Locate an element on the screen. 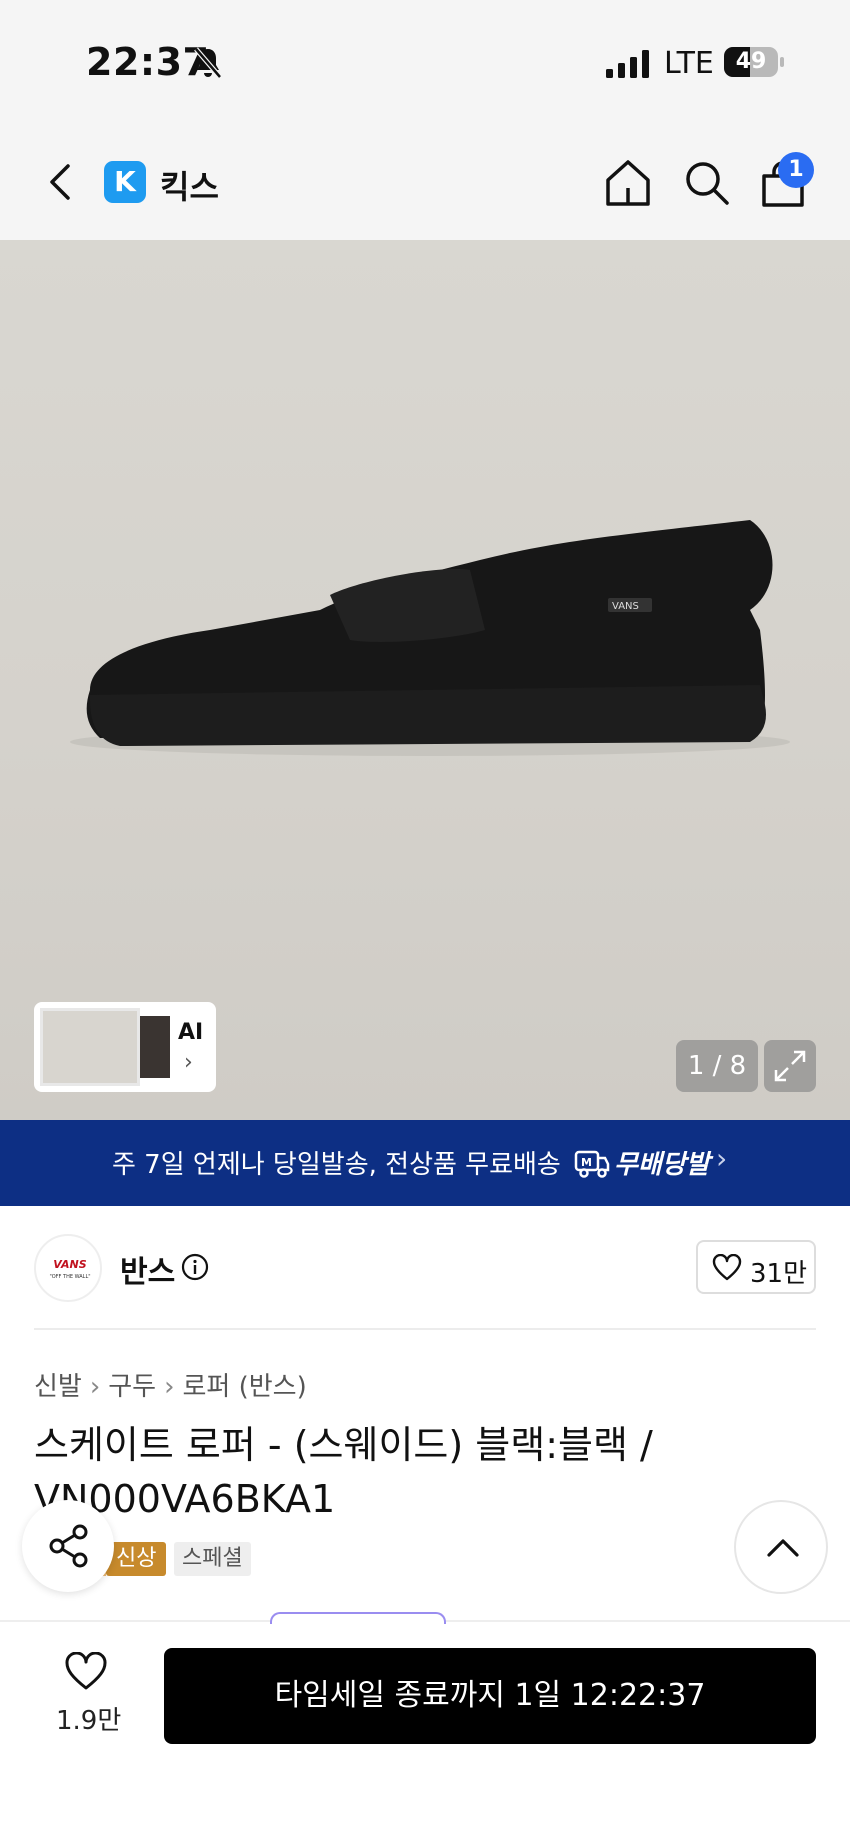 This screenshot has height=1842, width=850. brand-name: 반스 is located at coordinates (147, 1269).